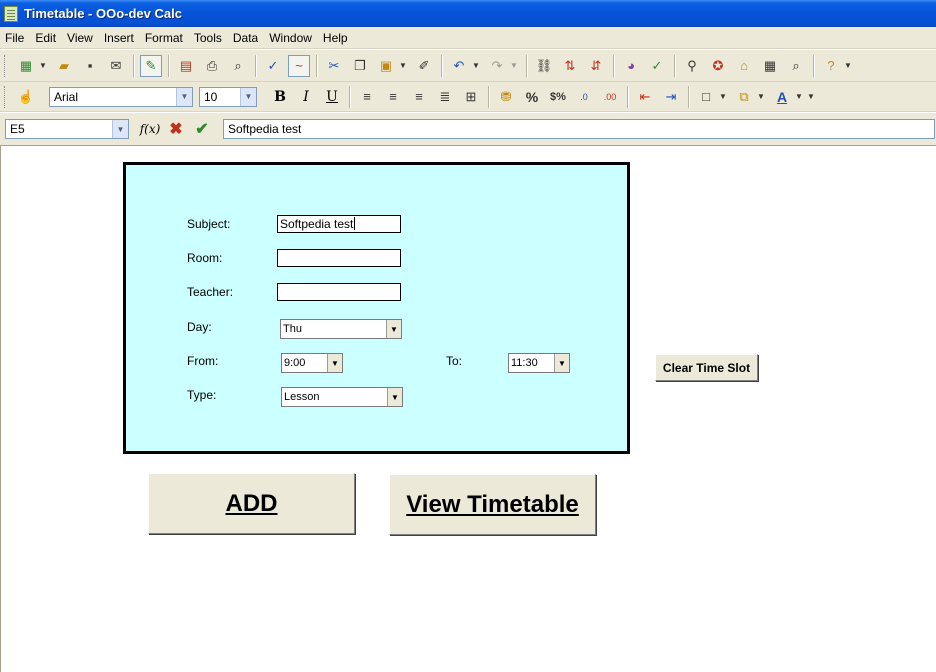 Image resolution: width=936 pixels, height=672 pixels. What do you see at coordinates (299, 65) in the screenshot?
I see `autospellcheck-icon: ~` at bounding box center [299, 65].